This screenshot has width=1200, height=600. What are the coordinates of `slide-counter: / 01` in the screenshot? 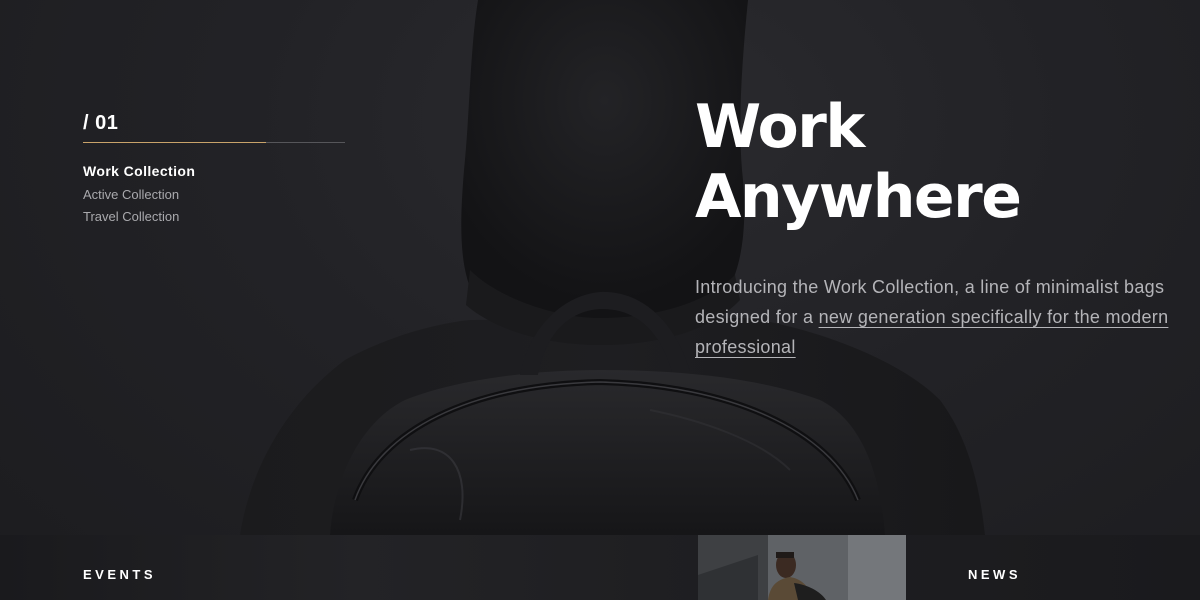 It's located at (101, 123).